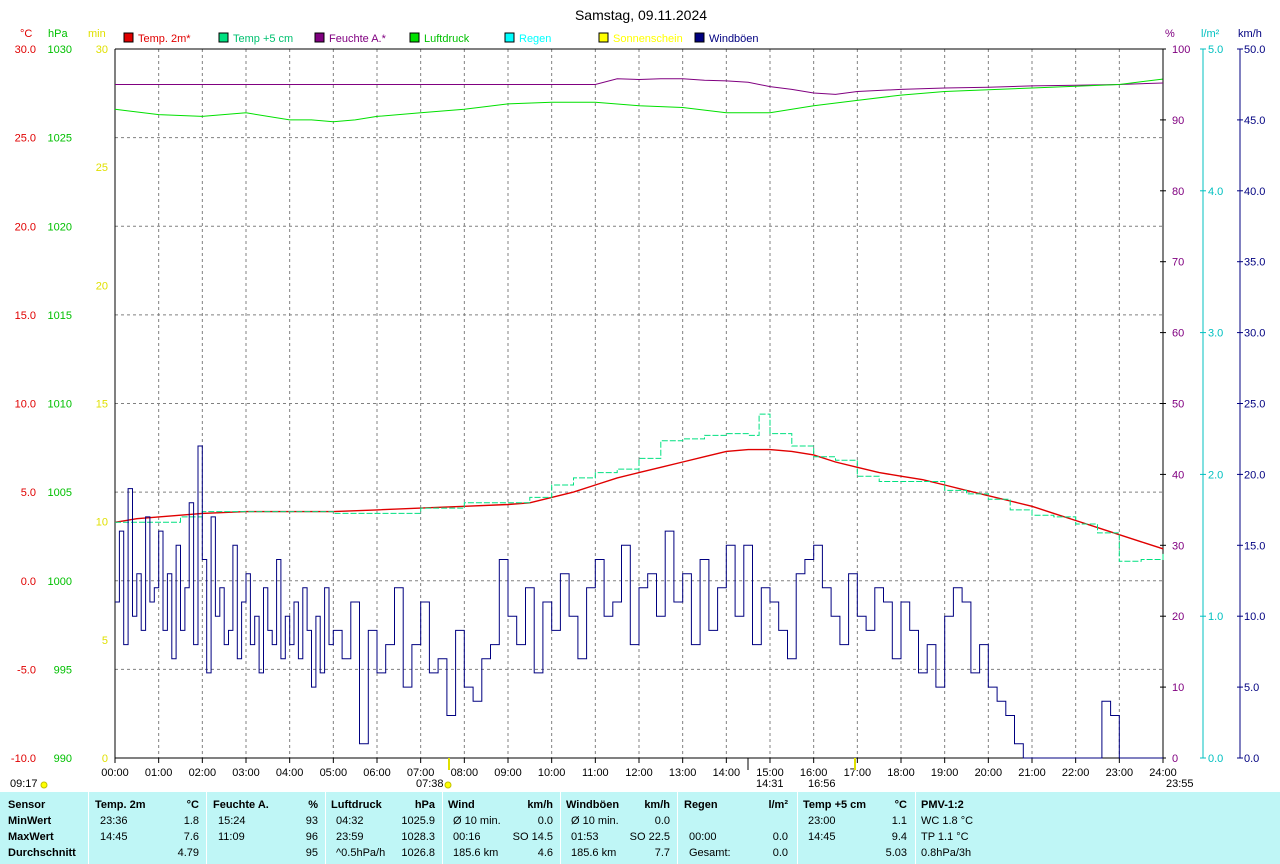 The width and height of the screenshot is (1280, 864). What do you see at coordinates (701, 805) in the screenshot?
I see `stats-regen-header: Regen` at bounding box center [701, 805].